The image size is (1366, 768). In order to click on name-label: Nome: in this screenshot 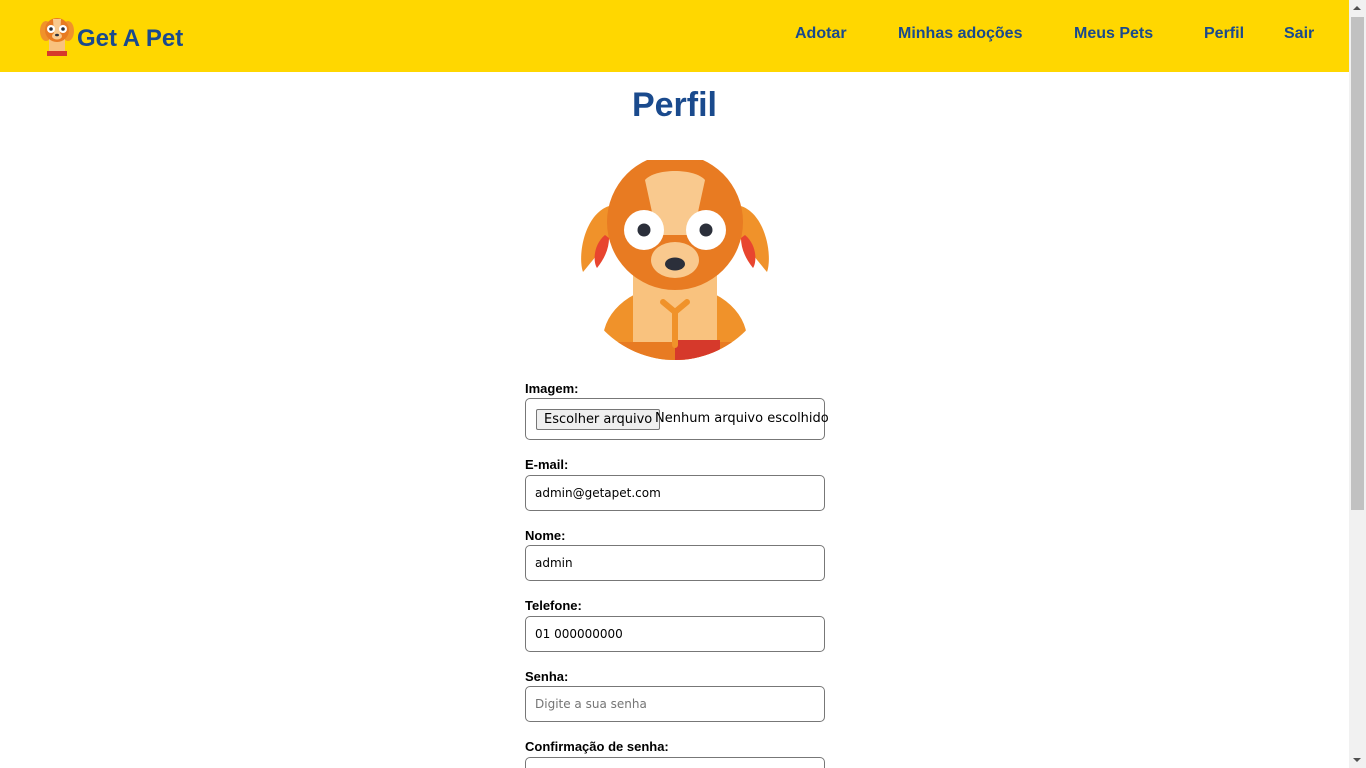, I will do `click(545, 535)`.